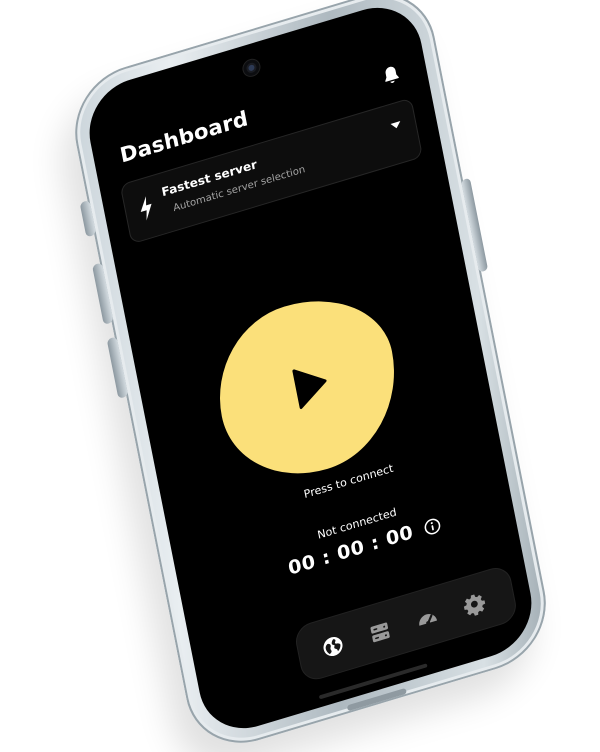 Image resolution: width=600 pixels, height=752 pixels. Describe the element at coordinates (474, 604) in the screenshot. I see `gear-icon` at that location.